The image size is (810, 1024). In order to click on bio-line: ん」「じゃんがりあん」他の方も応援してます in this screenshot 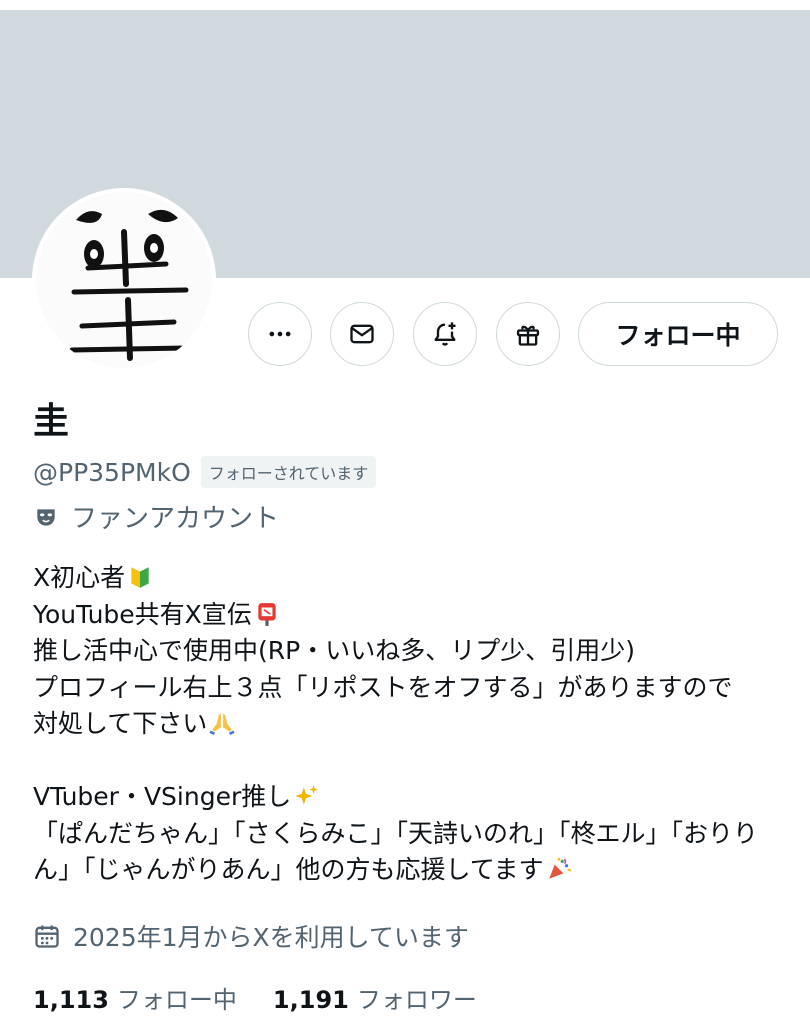, I will do `click(408, 870)`.